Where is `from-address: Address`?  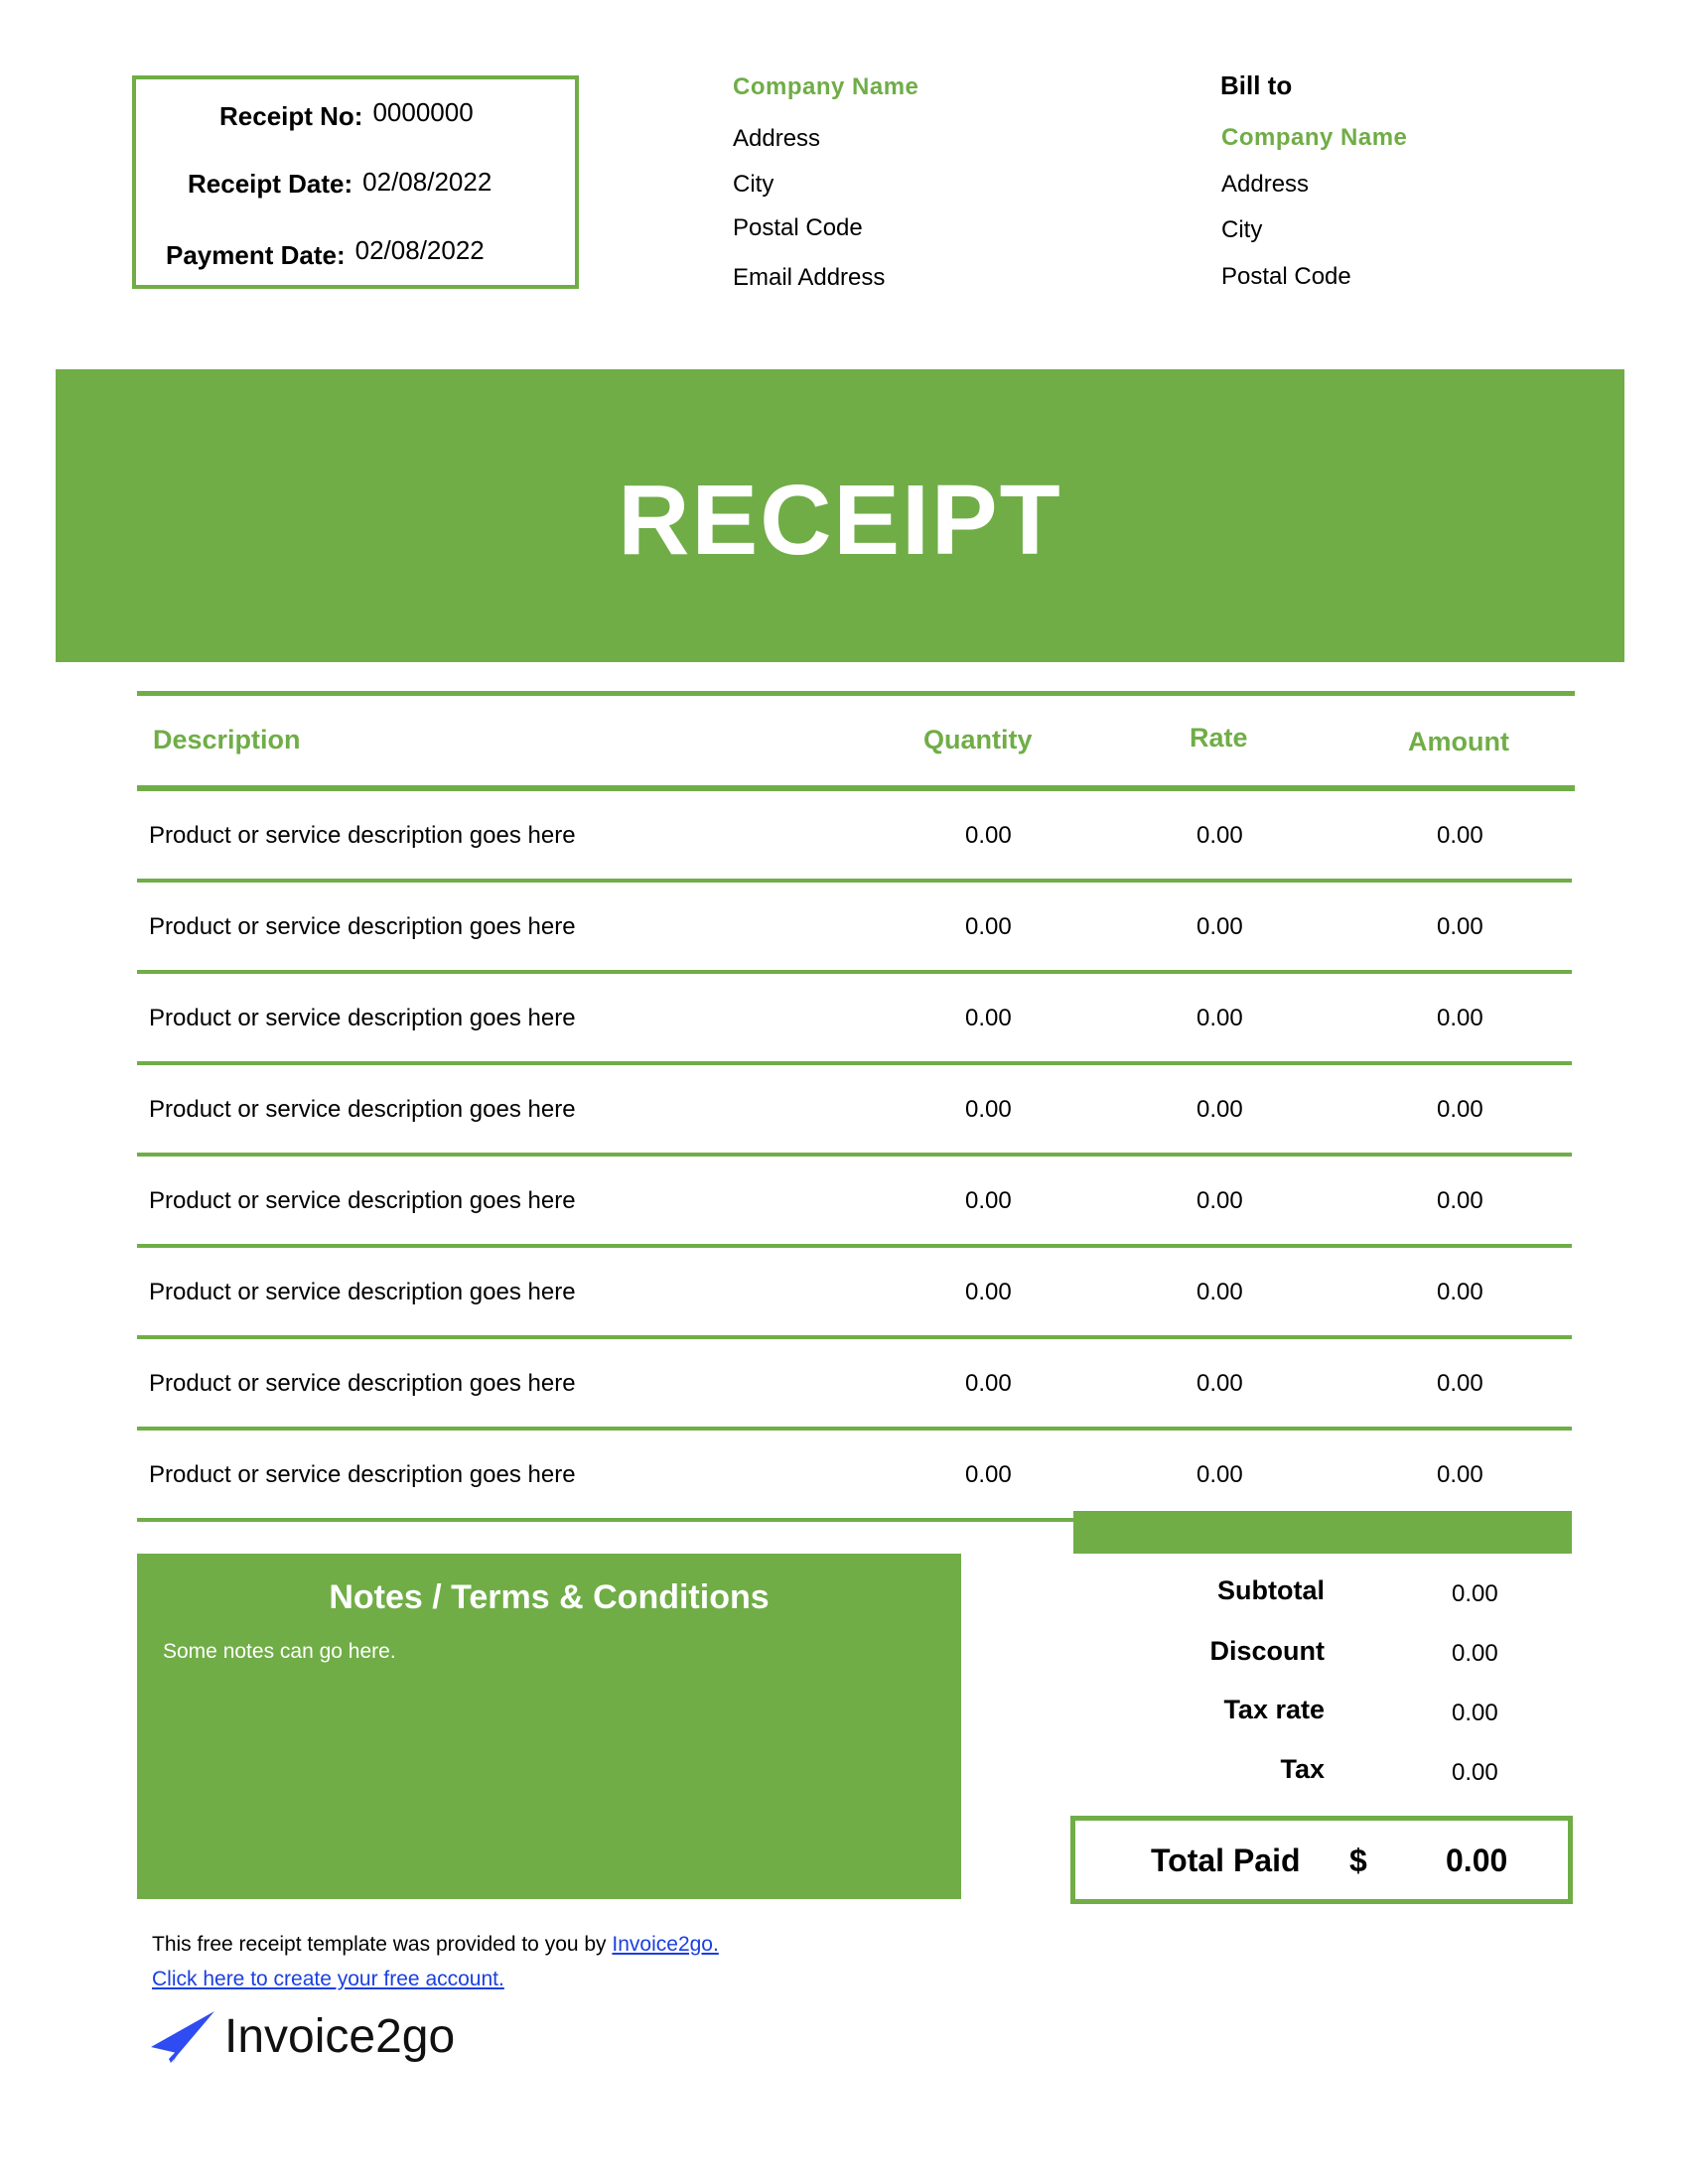
from-address: Address is located at coordinates (776, 139).